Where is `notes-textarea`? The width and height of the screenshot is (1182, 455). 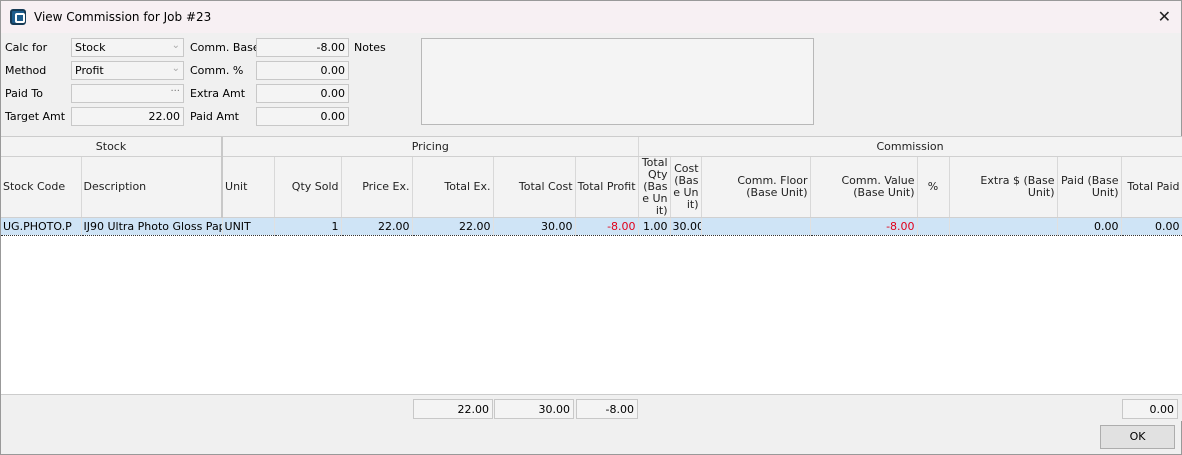
notes-textarea is located at coordinates (617, 81).